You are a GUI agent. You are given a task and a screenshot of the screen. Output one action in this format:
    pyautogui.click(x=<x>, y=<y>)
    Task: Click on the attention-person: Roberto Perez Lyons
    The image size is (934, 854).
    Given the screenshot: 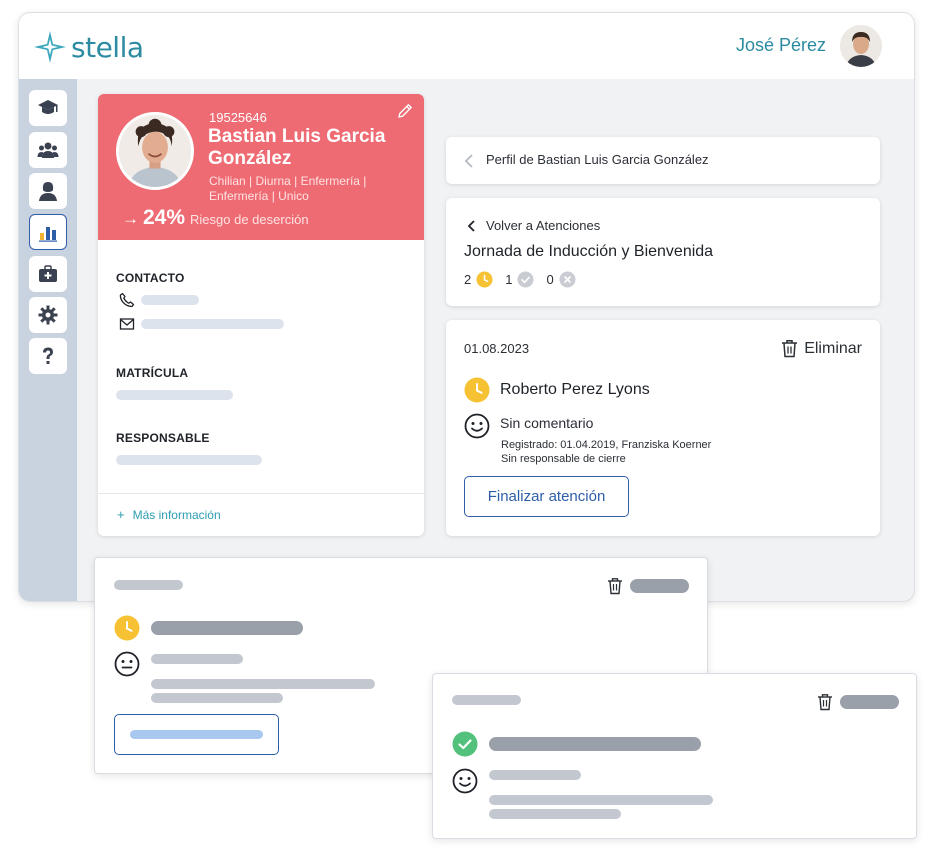 What is the action you would take?
    pyautogui.click(x=557, y=390)
    